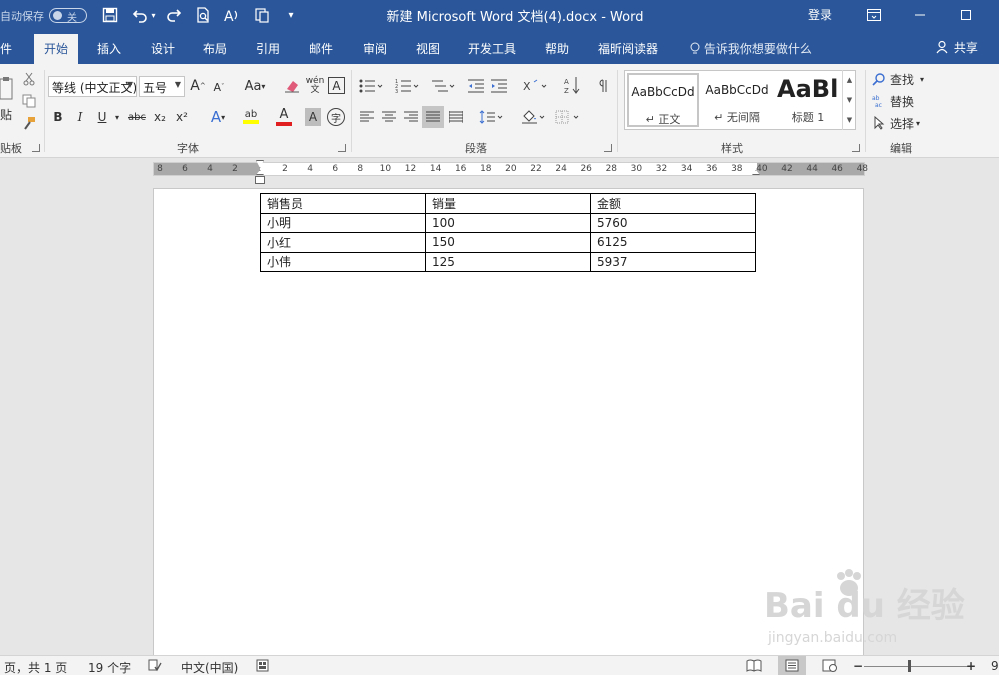 The width and height of the screenshot is (999, 675). Describe the element at coordinates (162, 86) in the screenshot. I see `font-size-select: 五号 ▼` at that location.